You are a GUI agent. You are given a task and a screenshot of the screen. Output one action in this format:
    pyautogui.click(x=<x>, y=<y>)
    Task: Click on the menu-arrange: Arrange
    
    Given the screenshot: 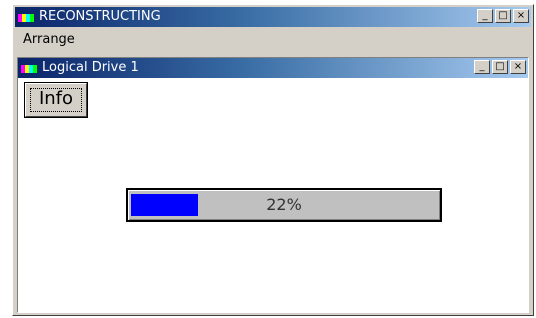 What is the action you would take?
    pyautogui.click(x=49, y=40)
    